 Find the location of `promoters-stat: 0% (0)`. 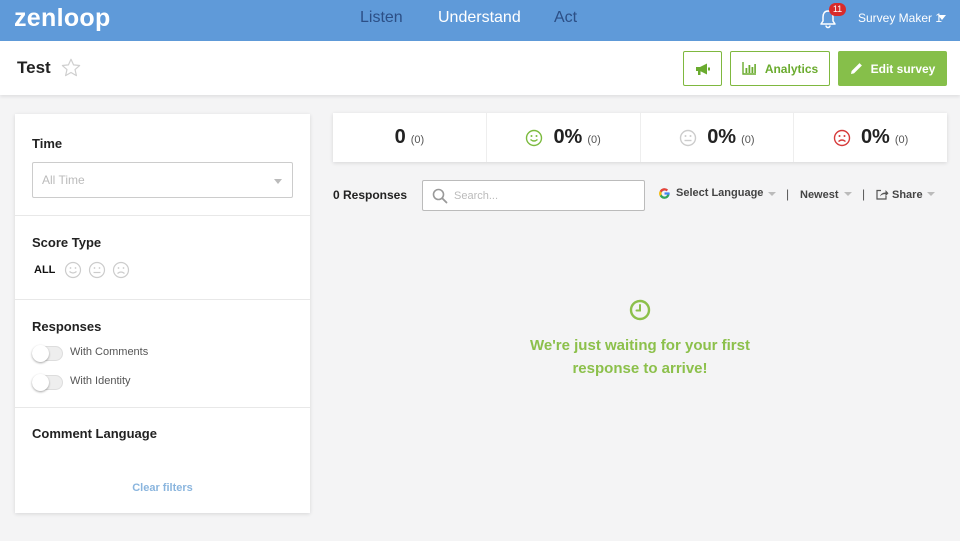

promoters-stat: 0% (0) is located at coordinates (564, 137).